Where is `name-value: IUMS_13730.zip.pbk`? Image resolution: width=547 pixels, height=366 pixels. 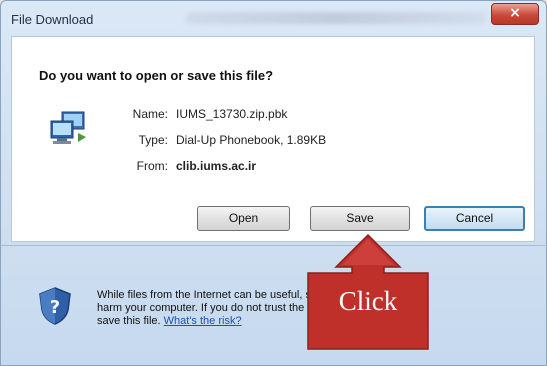 name-value: IUMS_13730.zip.pbk is located at coordinates (232, 114).